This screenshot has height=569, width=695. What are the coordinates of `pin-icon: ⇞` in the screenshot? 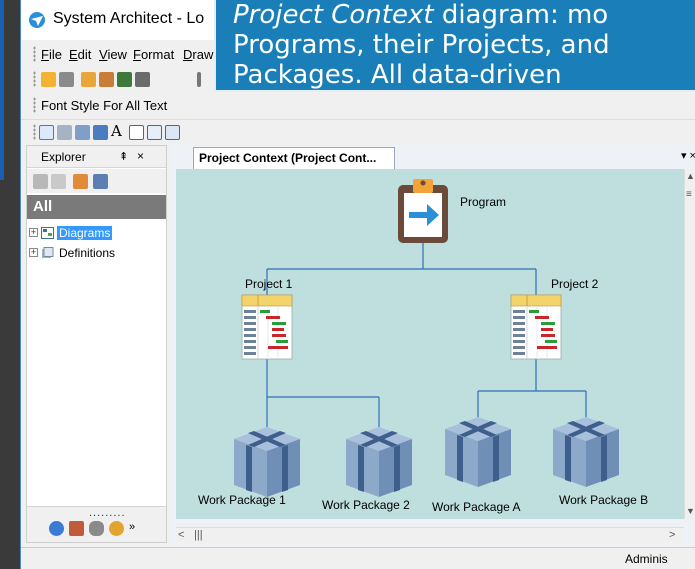 It's located at (123, 156).